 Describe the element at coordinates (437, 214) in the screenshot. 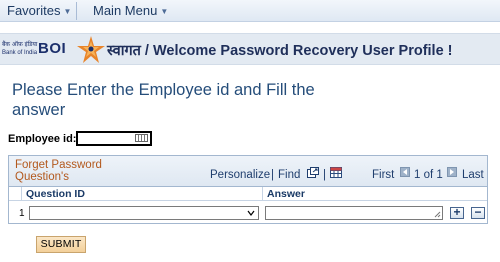

I see `resize-grip-icon` at that location.